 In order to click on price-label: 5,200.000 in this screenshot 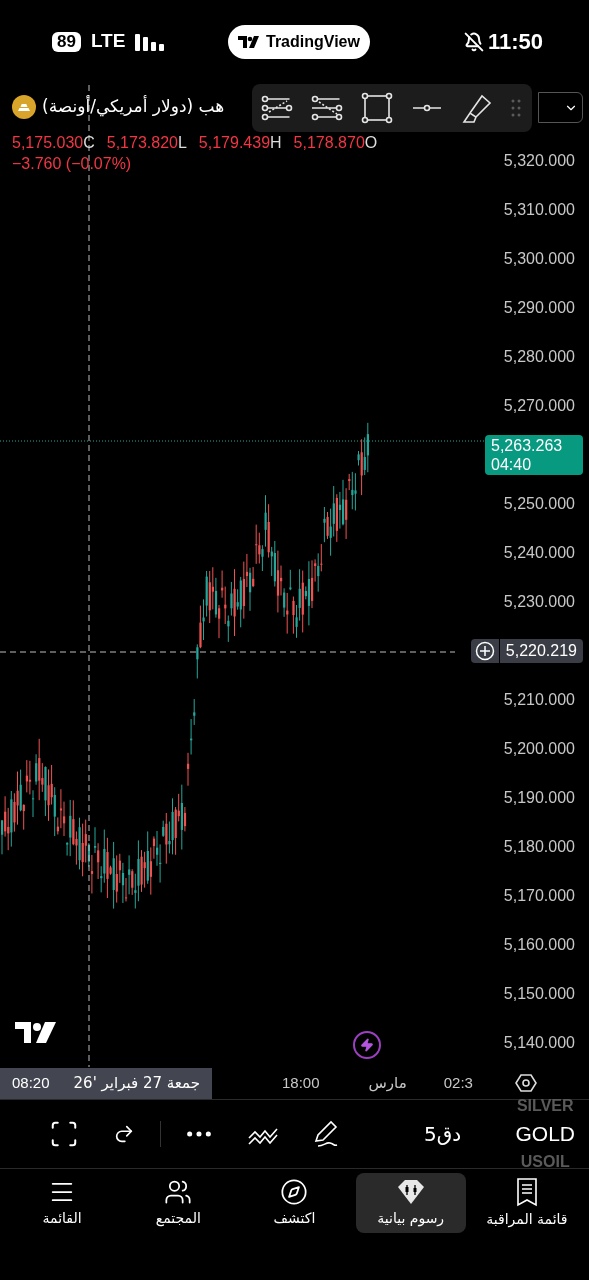, I will do `click(539, 748)`.